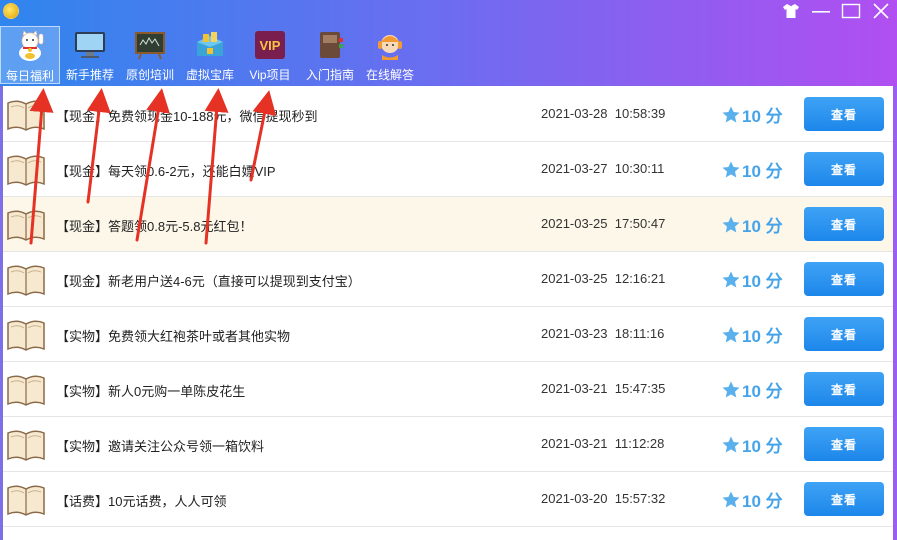 The image size is (897, 540). I want to click on maximize-icon, so click(851, 11).